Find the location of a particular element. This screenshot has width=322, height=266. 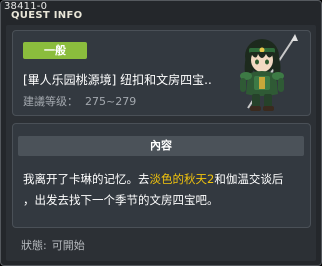

quest-name: [畢人乐园桃源境] 纽扣和文房四宝.. is located at coordinates (117, 80).